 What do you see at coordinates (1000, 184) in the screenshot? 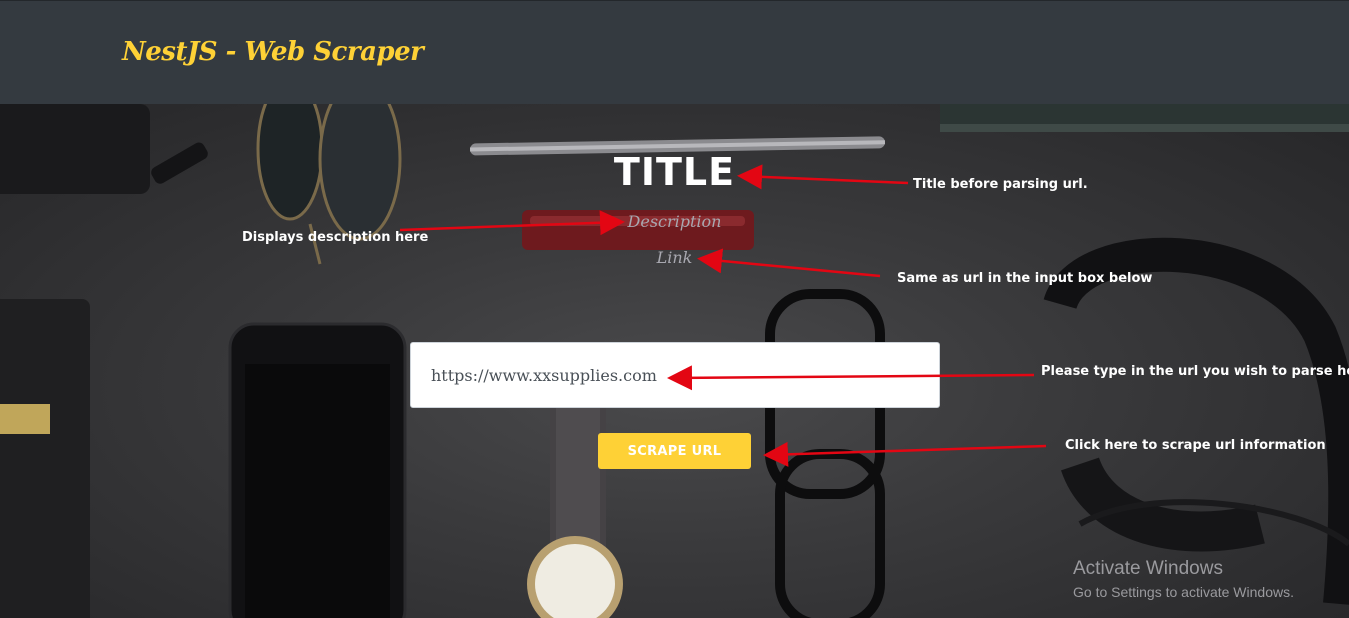
I see `title-annotation: Title before parsing url.` at bounding box center [1000, 184].